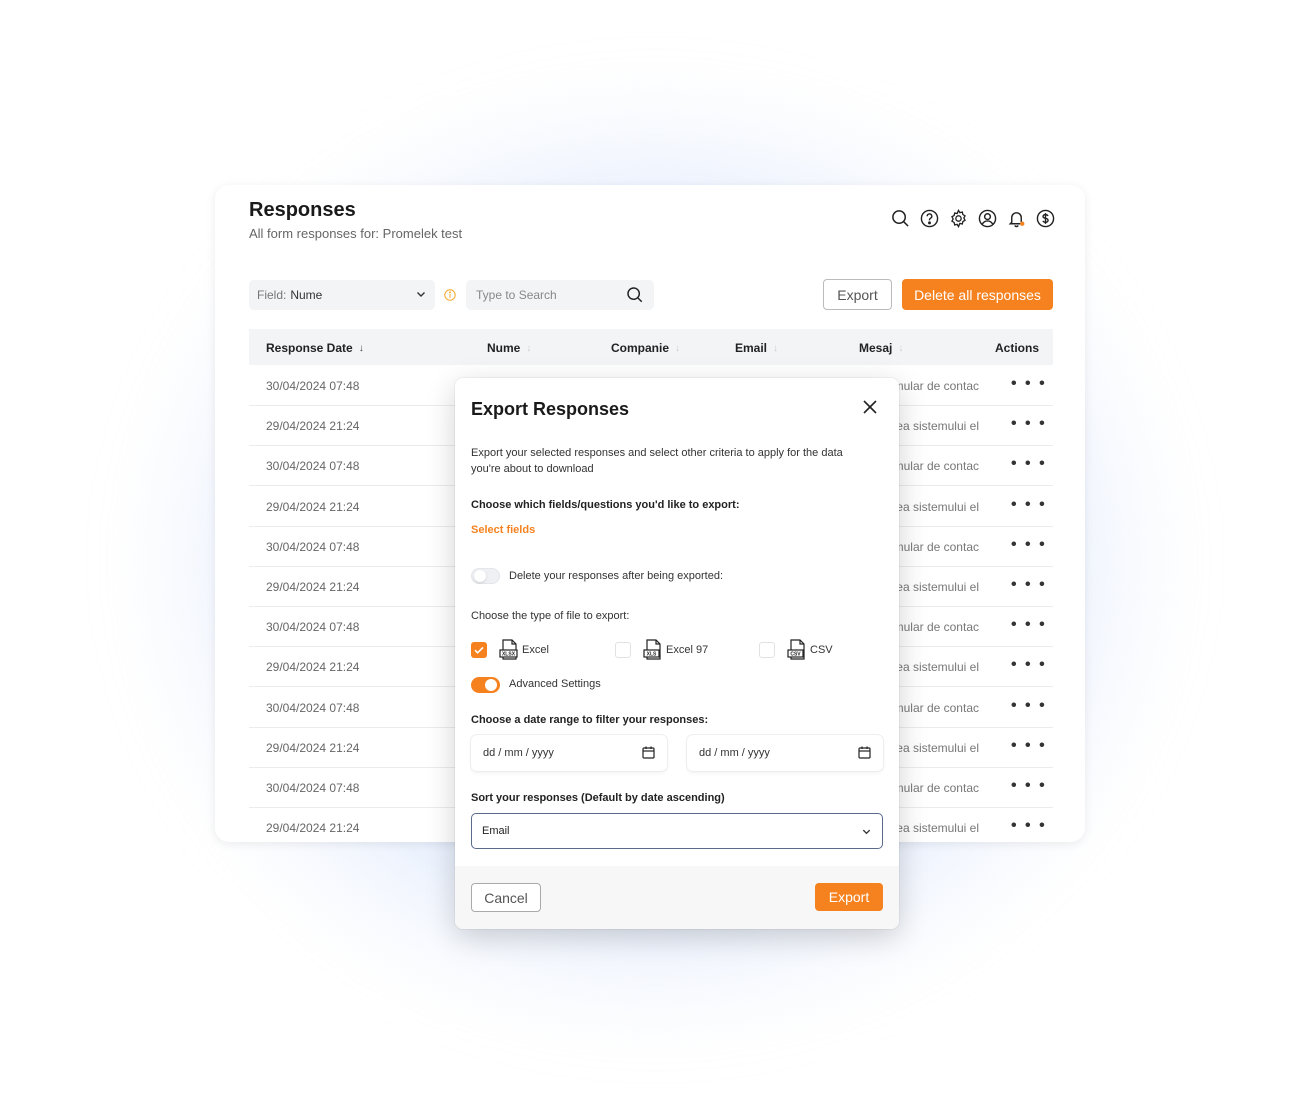 This screenshot has height=1114, width=1300. Describe the element at coordinates (929, 218) in the screenshot. I see `help-icon` at that location.